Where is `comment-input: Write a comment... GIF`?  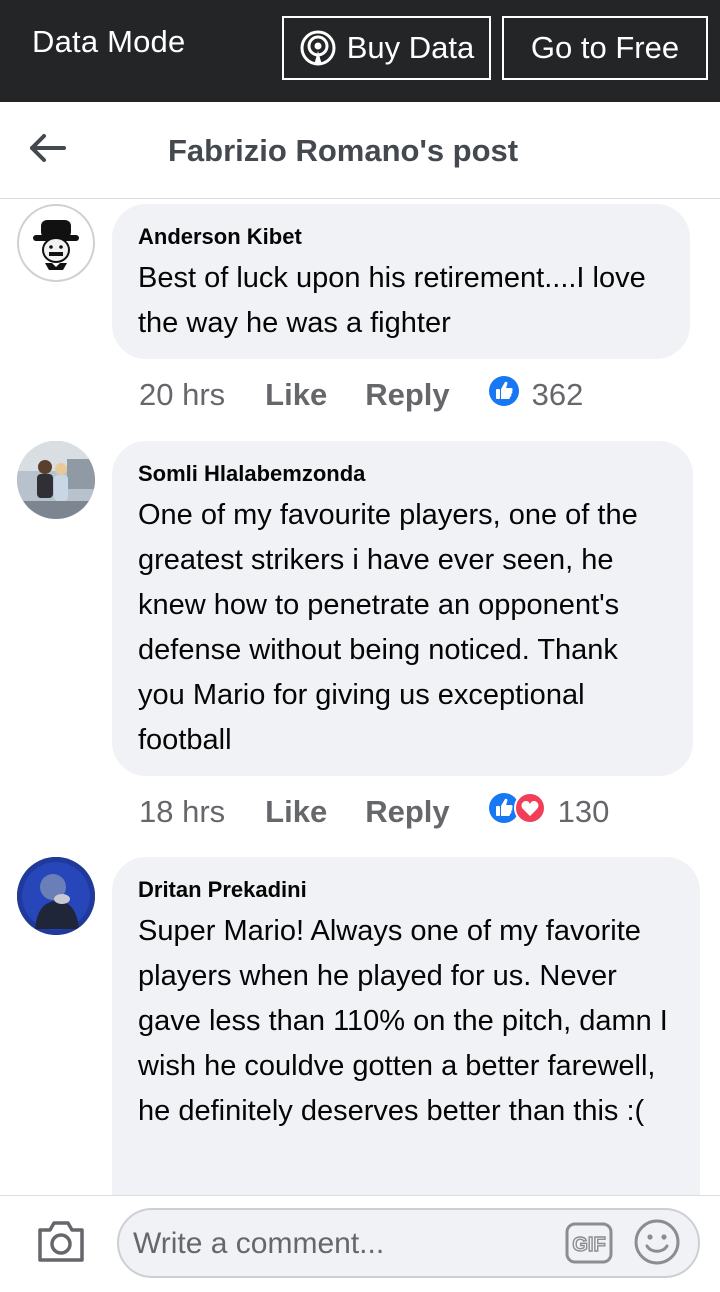
comment-input: Write a comment... GIF is located at coordinates (408, 1243).